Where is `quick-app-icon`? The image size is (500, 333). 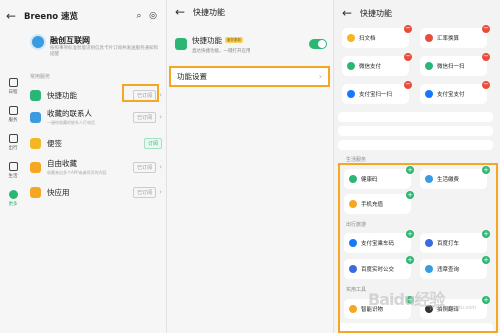 quick-app-icon is located at coordinates (35, 192).